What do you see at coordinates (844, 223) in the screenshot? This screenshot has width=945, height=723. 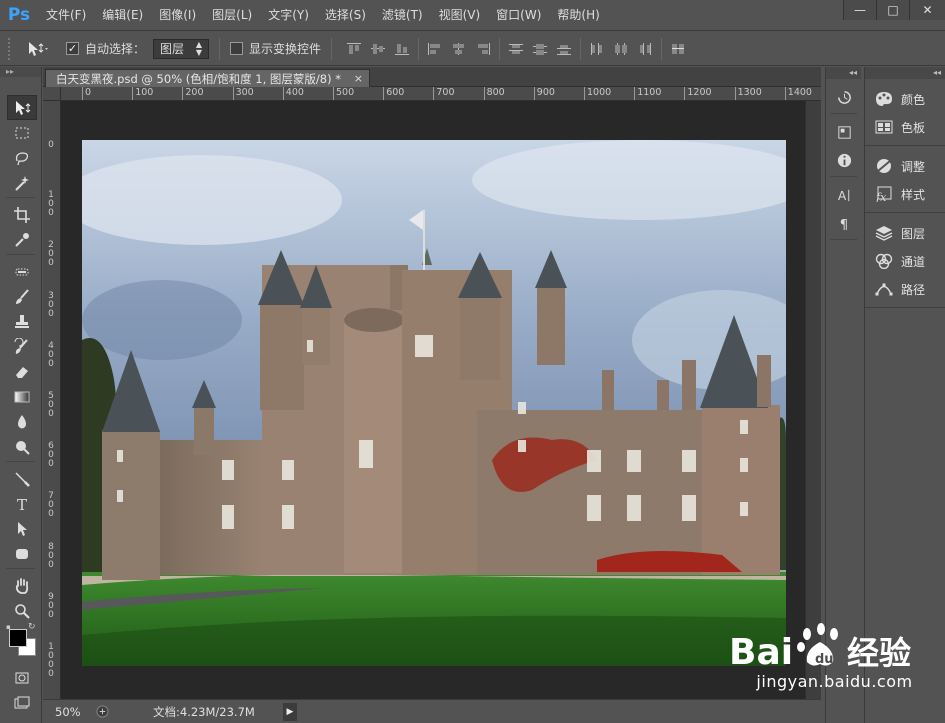 I see `paragraph-panel-icon: ¶` at bounding box center [844, 223].